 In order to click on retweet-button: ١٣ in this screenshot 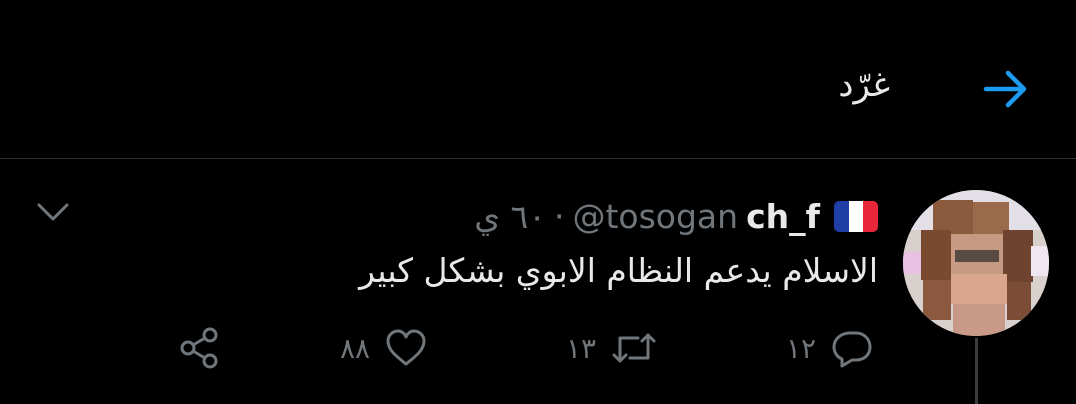, I will do `click(612, 348)`.